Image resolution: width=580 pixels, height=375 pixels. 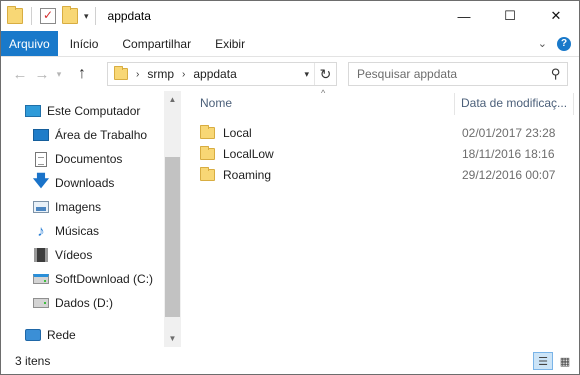 What do you see at coordinates (129, 16) in the screenshot?
I see `window-title: appdata` at bounding box center [129, 16].